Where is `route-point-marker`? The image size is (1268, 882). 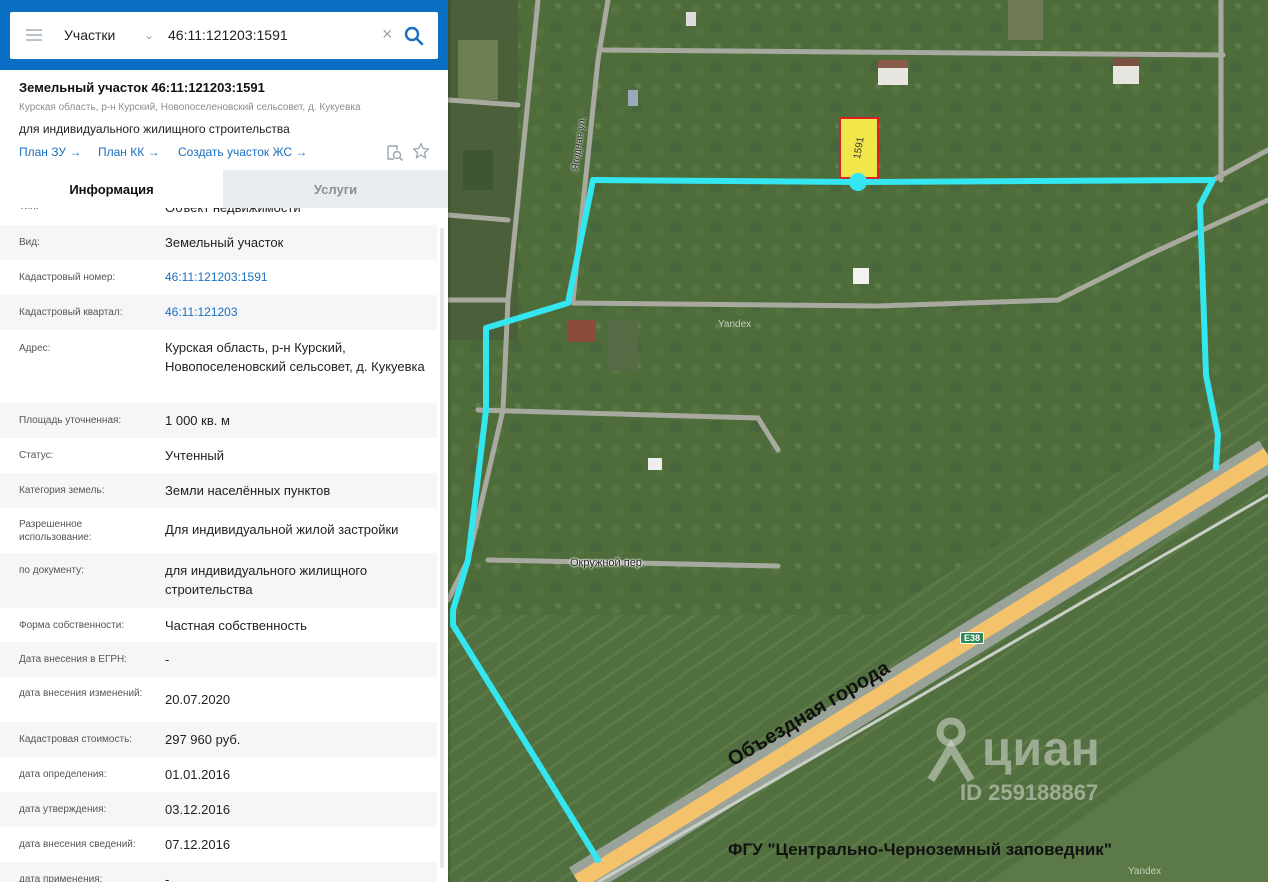 route-point-marker is located at coordinates (858, 182).